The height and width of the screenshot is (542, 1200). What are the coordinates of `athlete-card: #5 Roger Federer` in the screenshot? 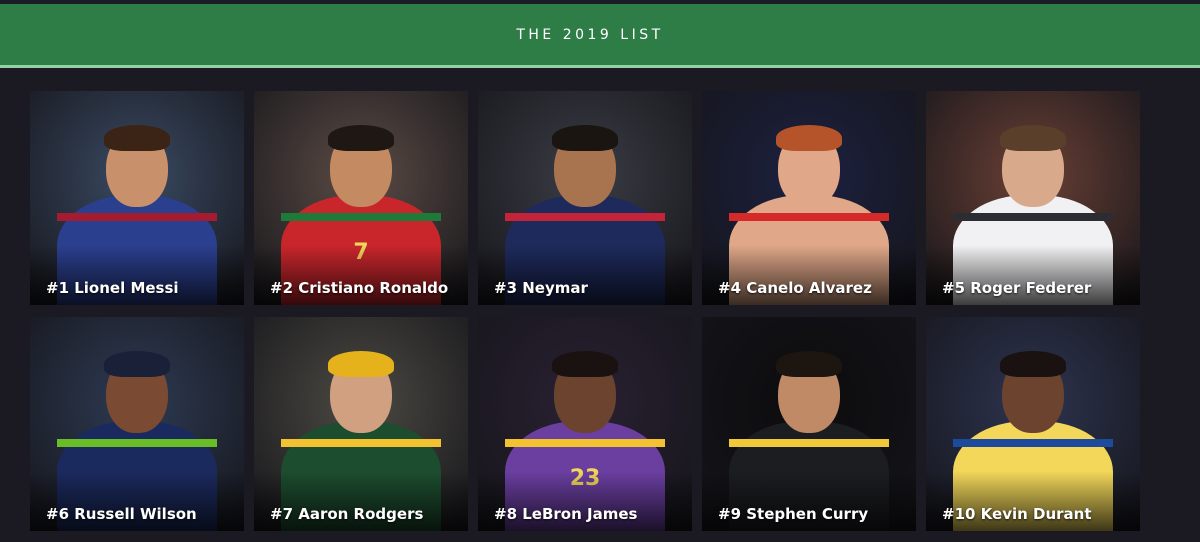 It's located at (1033, 198).